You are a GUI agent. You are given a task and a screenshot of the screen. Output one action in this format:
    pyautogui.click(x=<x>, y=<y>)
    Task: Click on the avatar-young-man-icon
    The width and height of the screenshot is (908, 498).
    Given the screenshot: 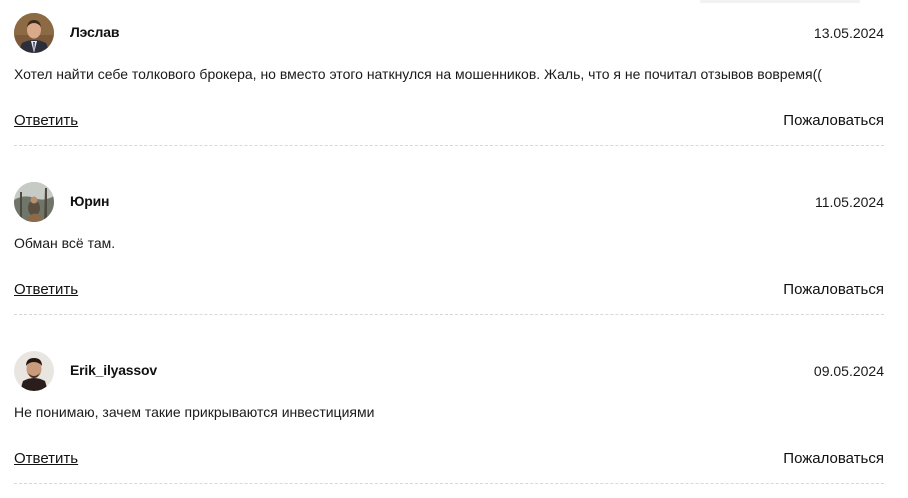 What is the action you would take?
    pyautogui.click(x=34, y=371)
    